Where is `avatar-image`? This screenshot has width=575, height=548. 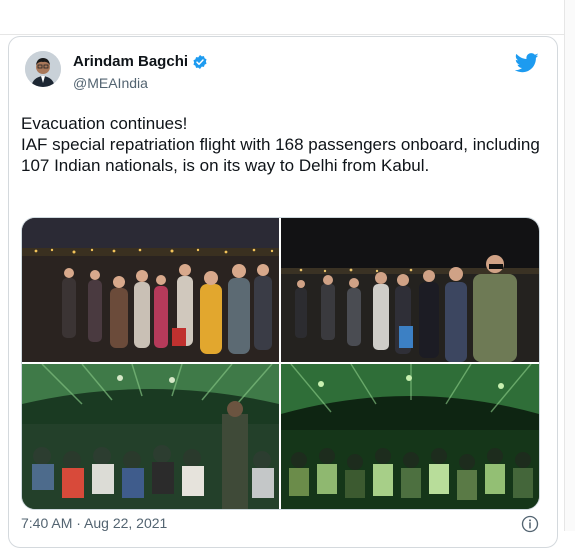 avatar-image is located at coordinates (43, 69).